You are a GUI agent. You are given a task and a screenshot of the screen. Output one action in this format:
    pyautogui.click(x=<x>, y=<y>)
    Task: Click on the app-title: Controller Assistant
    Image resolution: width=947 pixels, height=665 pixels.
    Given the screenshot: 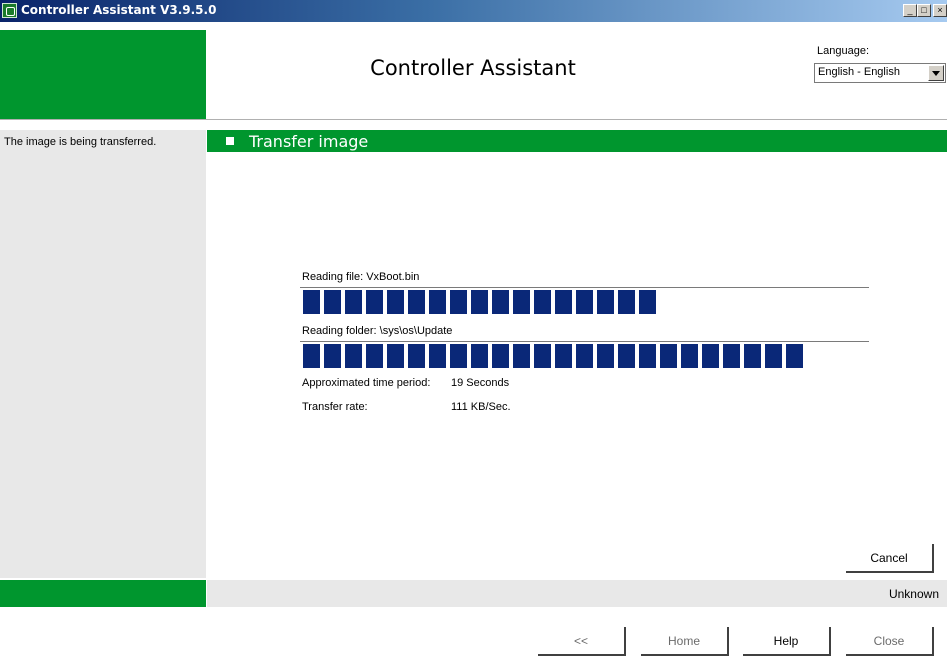 What is the action you would take?
    pyautogui.click(x=473, y=68)
    